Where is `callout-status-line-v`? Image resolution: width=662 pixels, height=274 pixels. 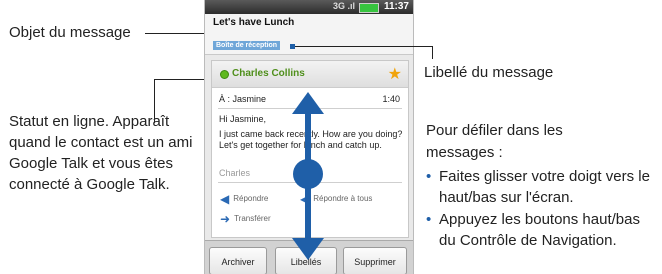
callout-status-line-v is located at coordinates (154, 101).